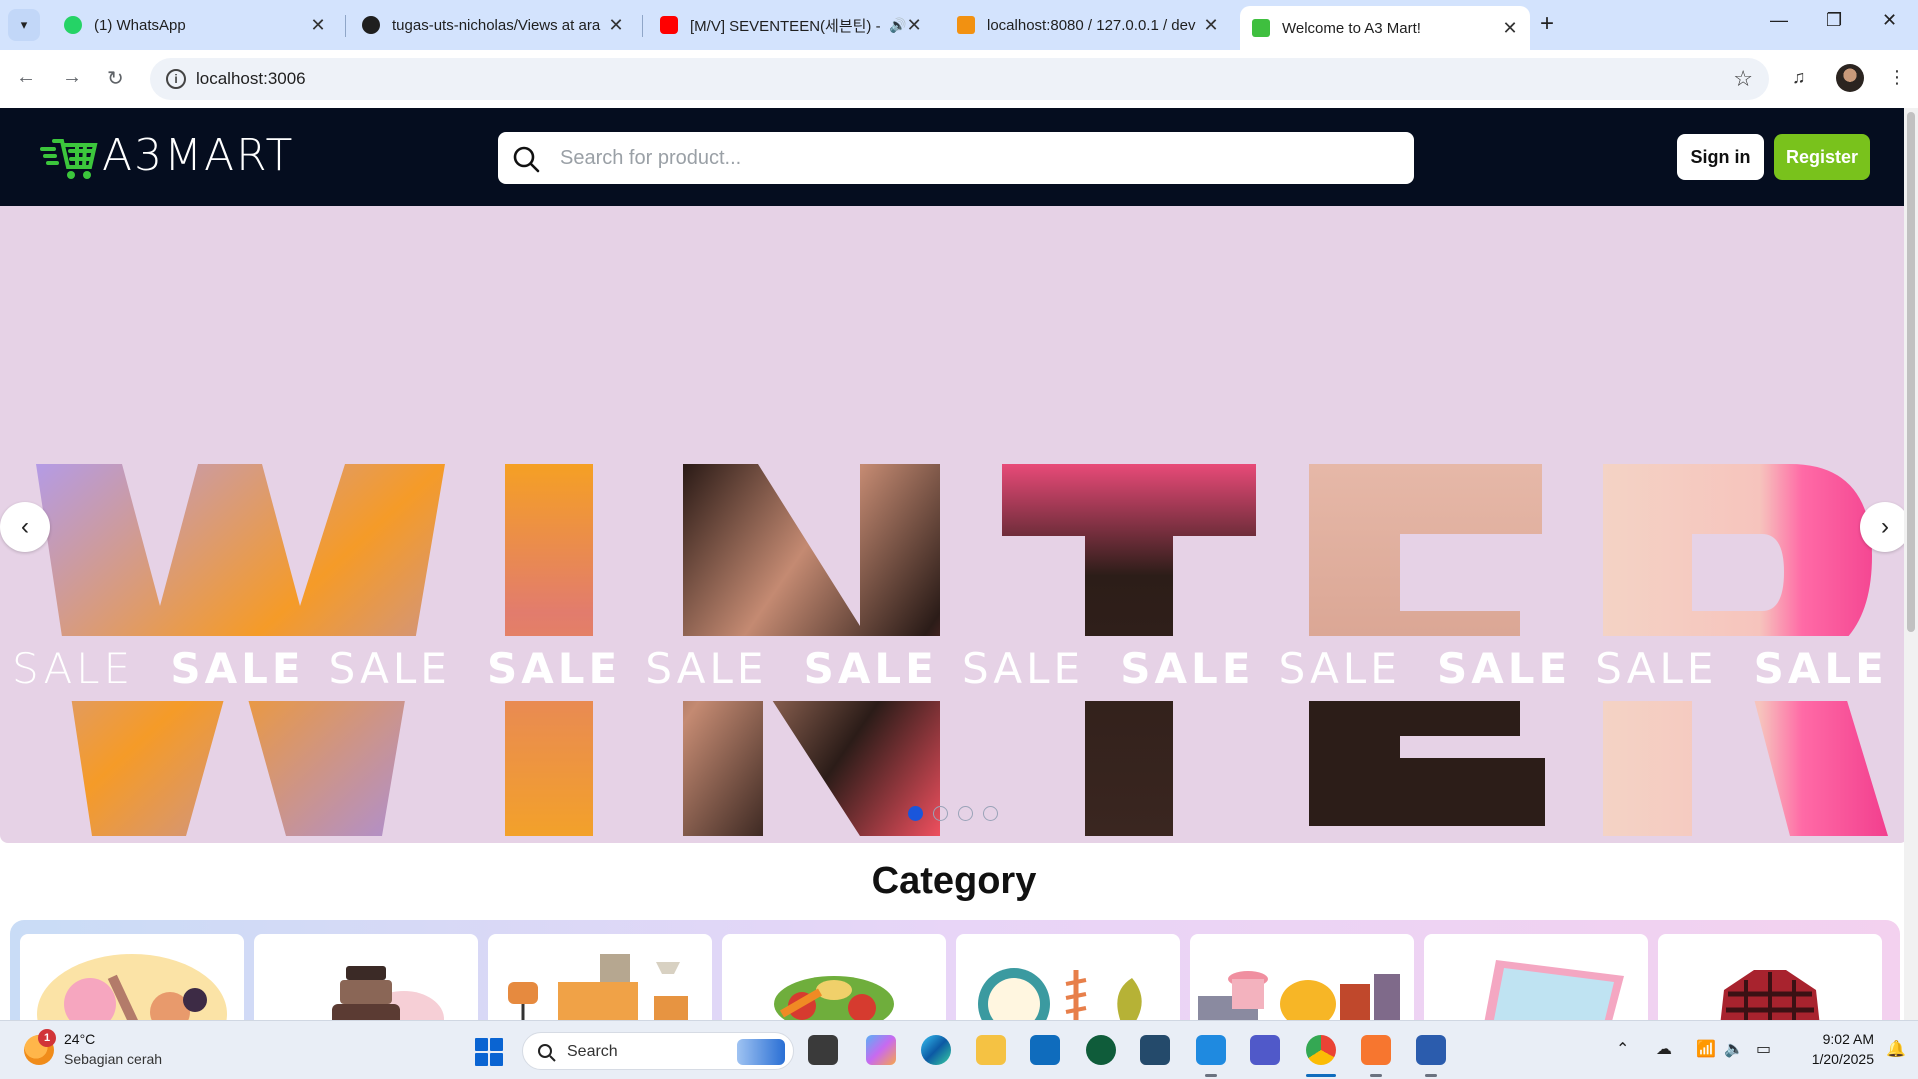 The width and height of the screenshot is (1918, 1079). I want to click on product-search-input, so click(980, 158).